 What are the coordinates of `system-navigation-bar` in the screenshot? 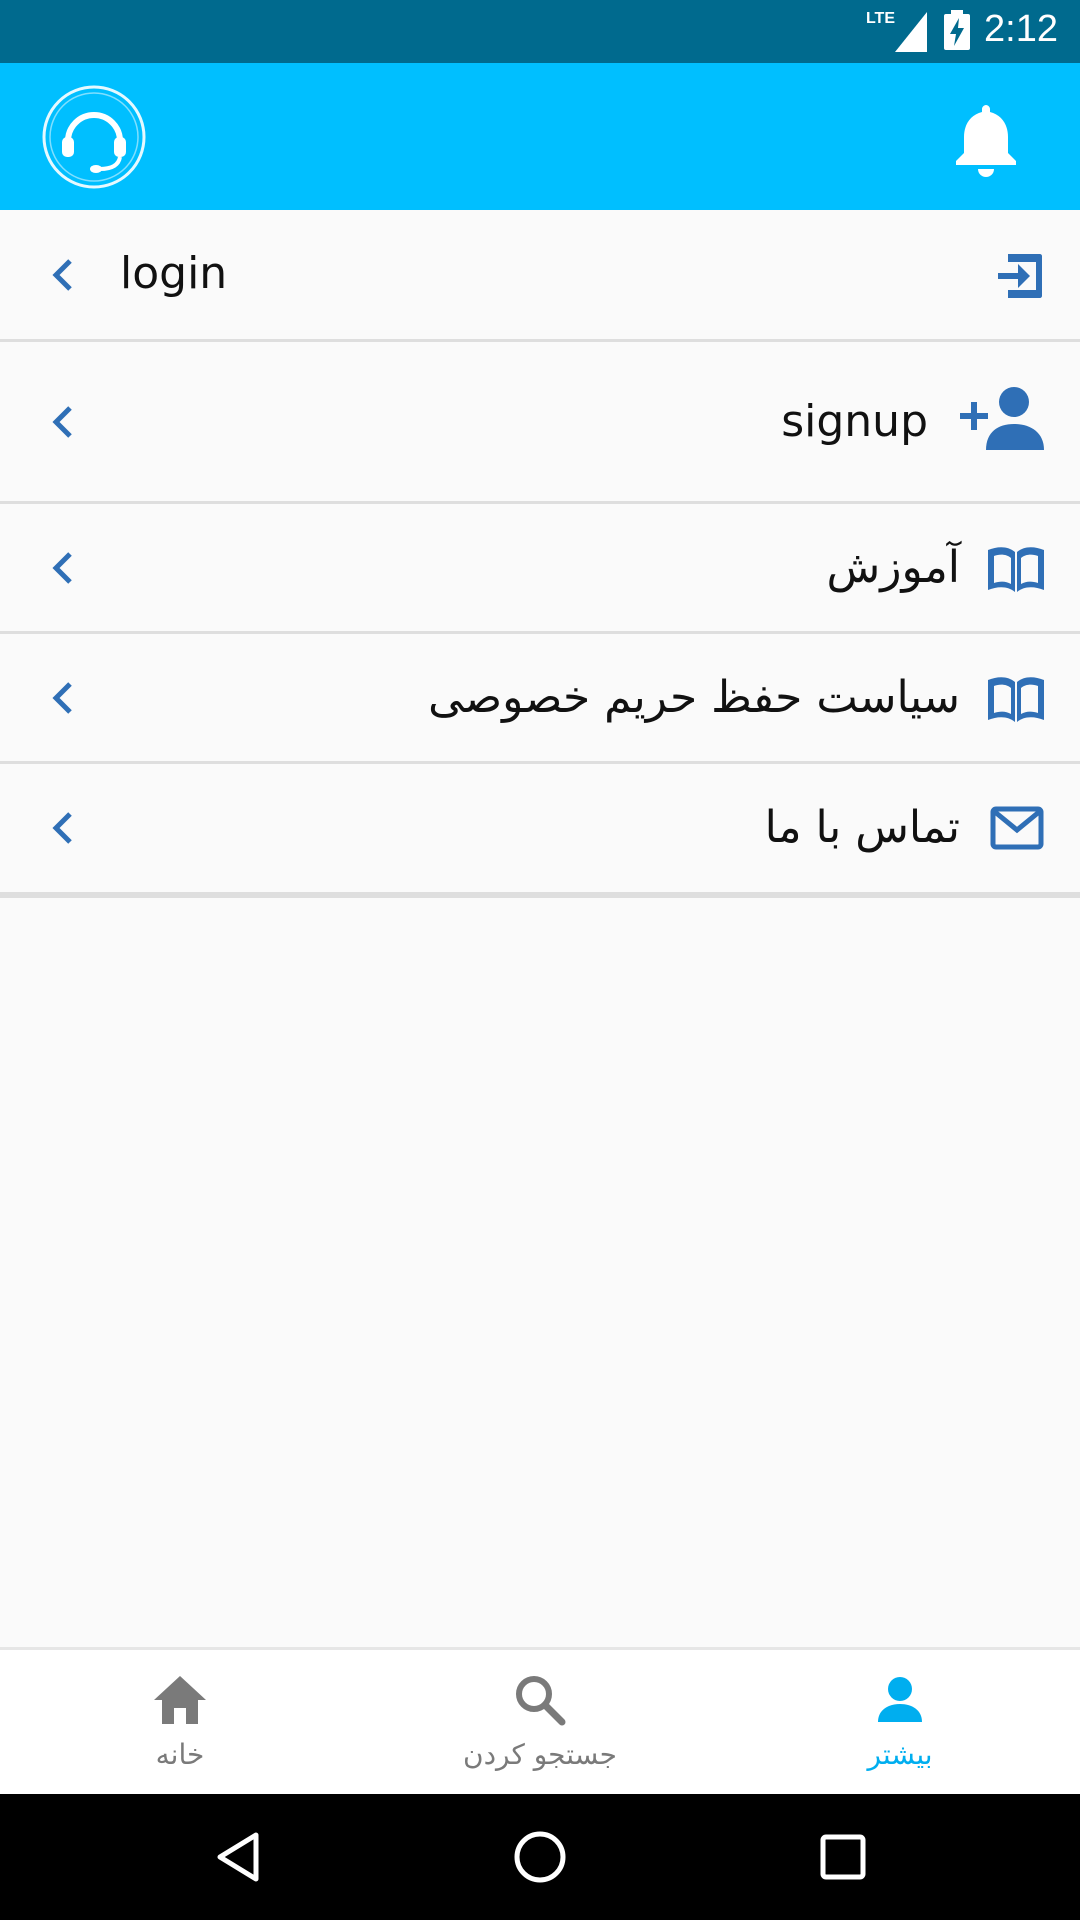 It's located at (540, 1857).